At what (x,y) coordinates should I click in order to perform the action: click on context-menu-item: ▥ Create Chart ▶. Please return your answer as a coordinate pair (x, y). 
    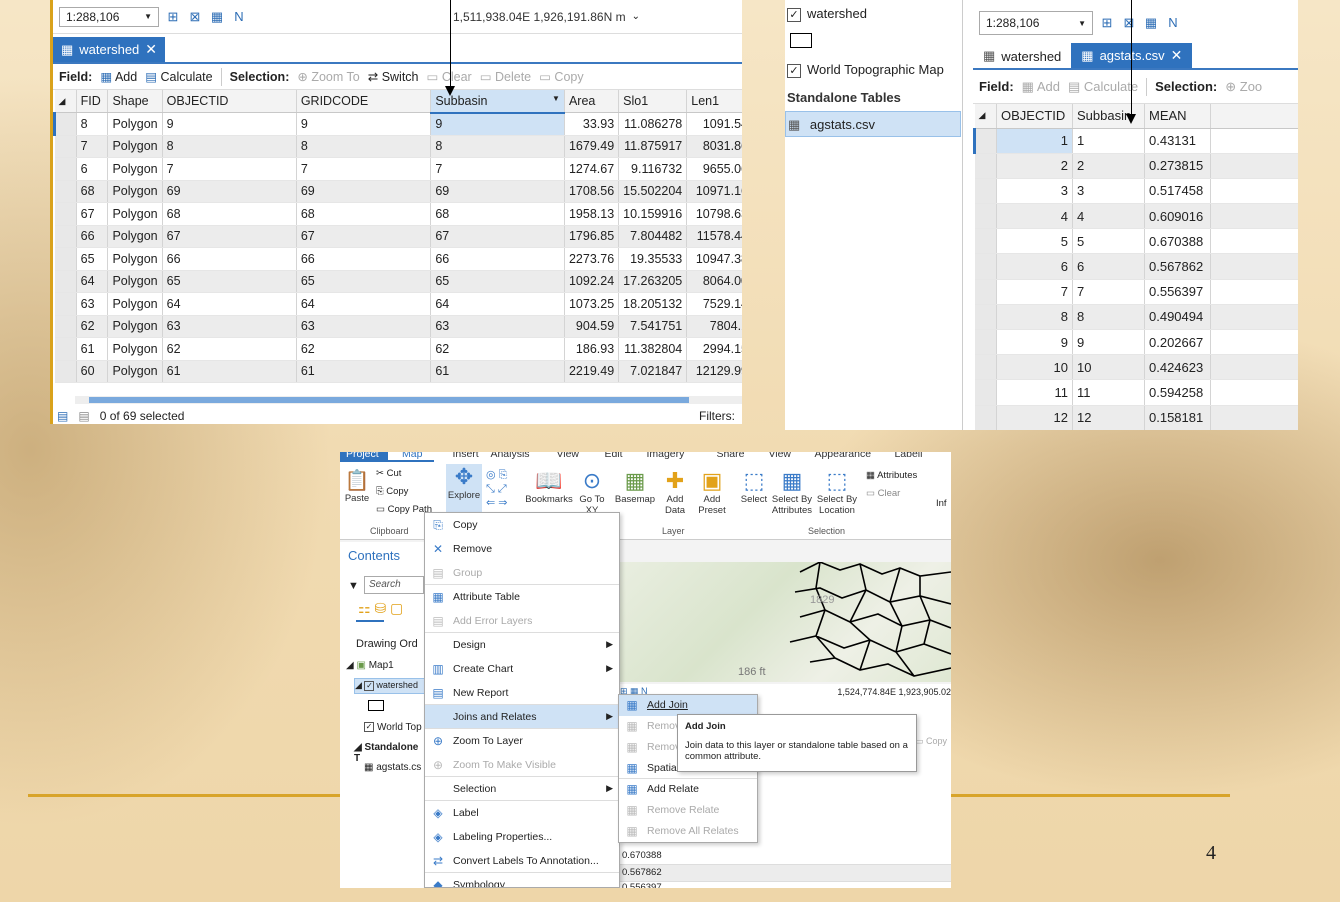
    Looking at the image, I should click on (522, 669).